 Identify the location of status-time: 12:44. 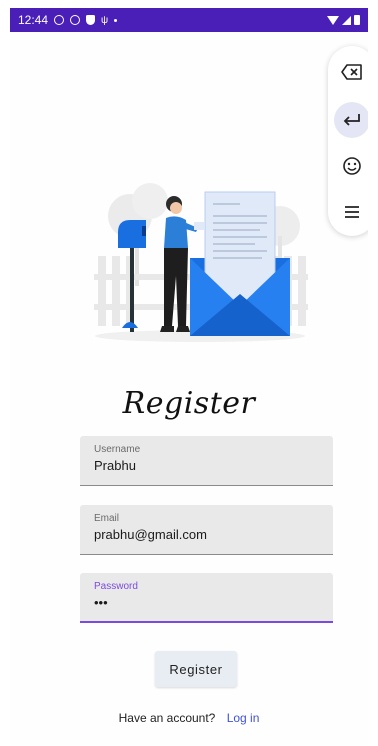
(33, 20).